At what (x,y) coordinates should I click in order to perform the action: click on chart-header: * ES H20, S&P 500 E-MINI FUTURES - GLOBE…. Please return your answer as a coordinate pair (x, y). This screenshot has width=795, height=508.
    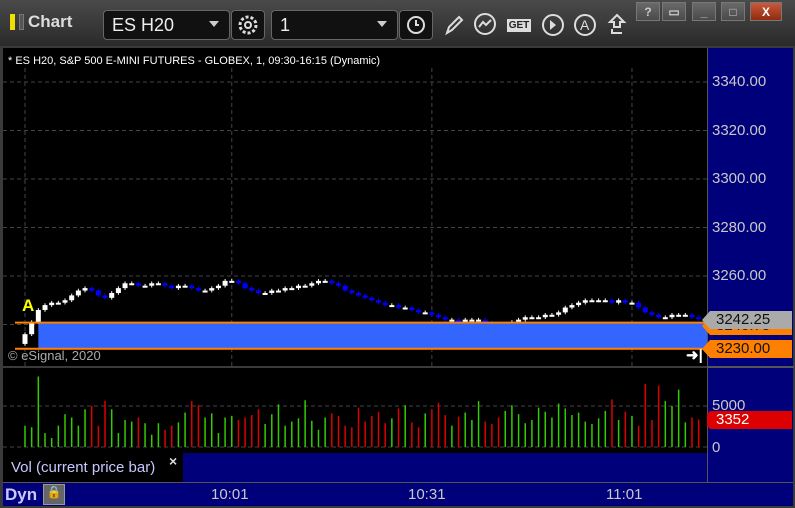
    Looking at the image, I should click on (194, 61).